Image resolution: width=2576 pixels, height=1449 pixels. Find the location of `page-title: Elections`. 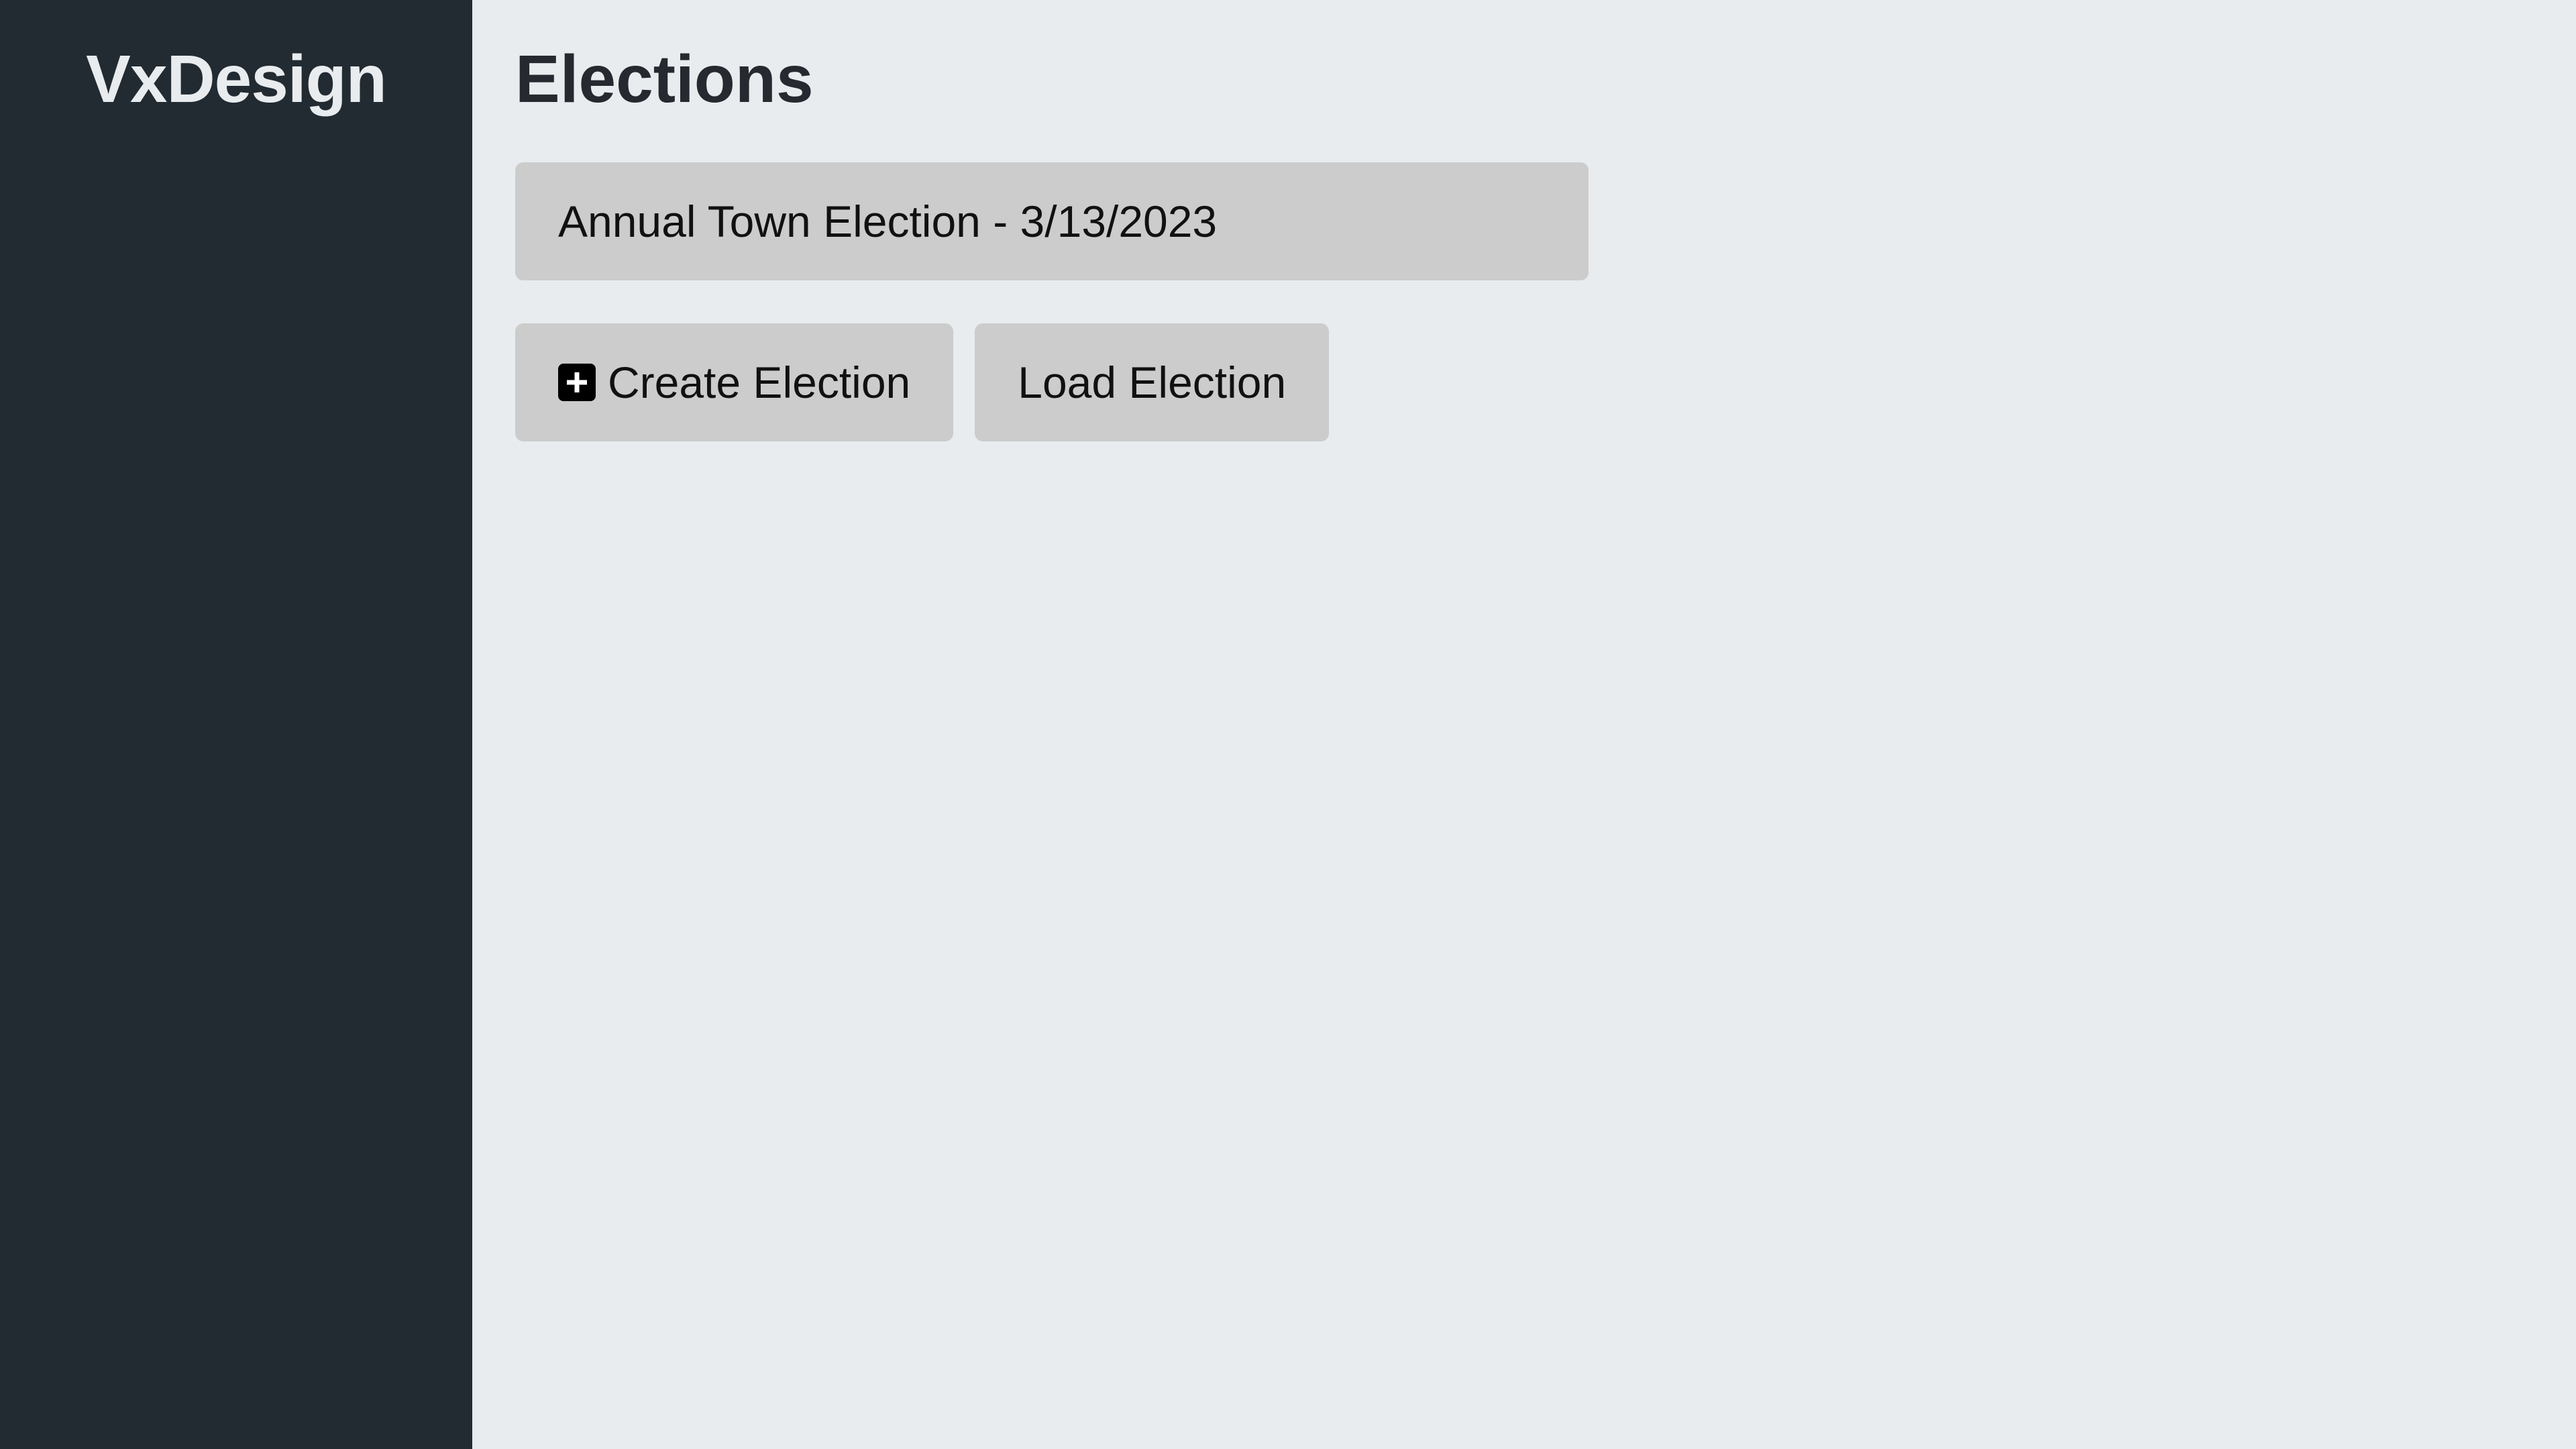

page-title: Elections is located at coordinates (664, 79).